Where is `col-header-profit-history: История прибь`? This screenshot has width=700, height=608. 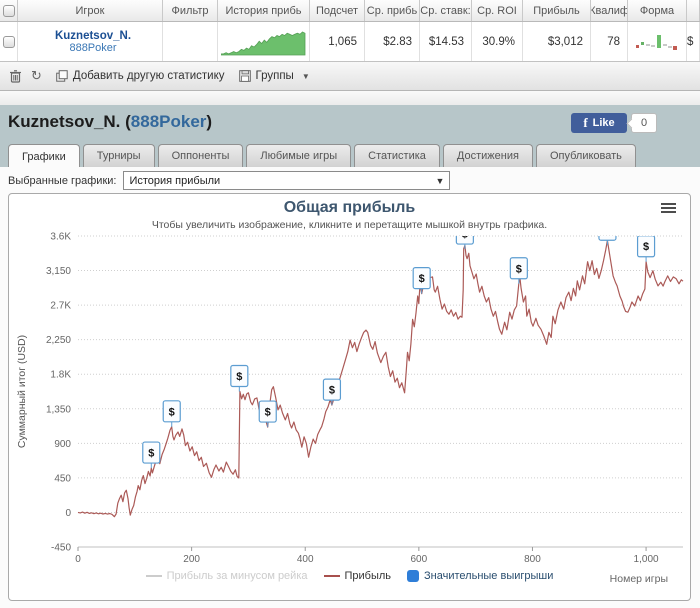
col-header-profit-history: История прибь is located at coordinates (264, 10).